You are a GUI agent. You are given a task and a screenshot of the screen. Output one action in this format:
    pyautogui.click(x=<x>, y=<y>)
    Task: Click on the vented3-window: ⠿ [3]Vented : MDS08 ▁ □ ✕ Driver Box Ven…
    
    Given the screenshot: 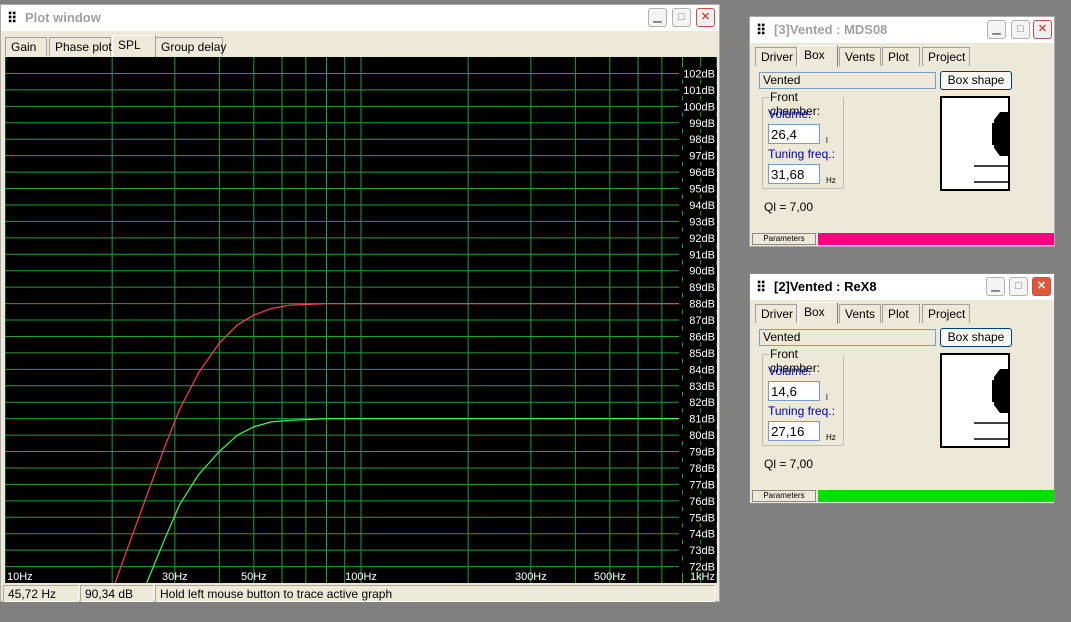 What is the action you would take?
    pyautogui.click(x=902, y=131)
    